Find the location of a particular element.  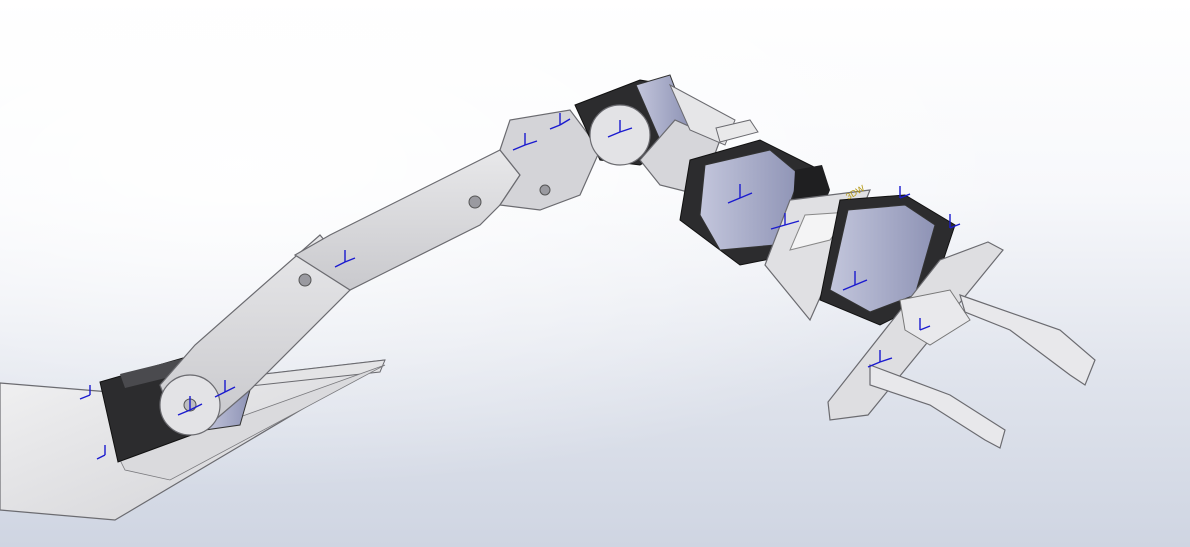

gripper-finger-lower is located at coordinates (937, 406).